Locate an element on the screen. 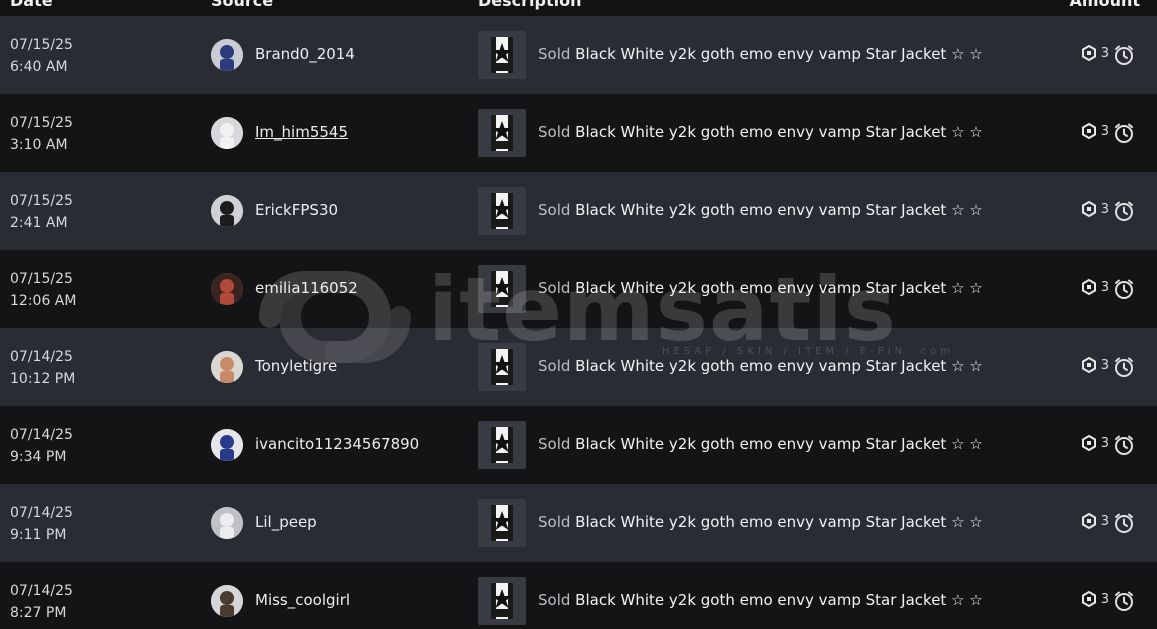 Image resolution: width=1157 pixels, height=629 pixels. source-username-link: Tonyletigre is located at coordinates (296, 366).